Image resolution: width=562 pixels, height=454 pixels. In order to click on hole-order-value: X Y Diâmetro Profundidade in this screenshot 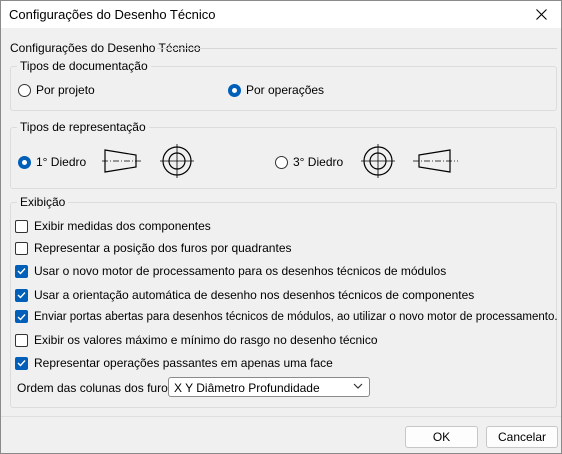, I will do `click(247, 388)`.